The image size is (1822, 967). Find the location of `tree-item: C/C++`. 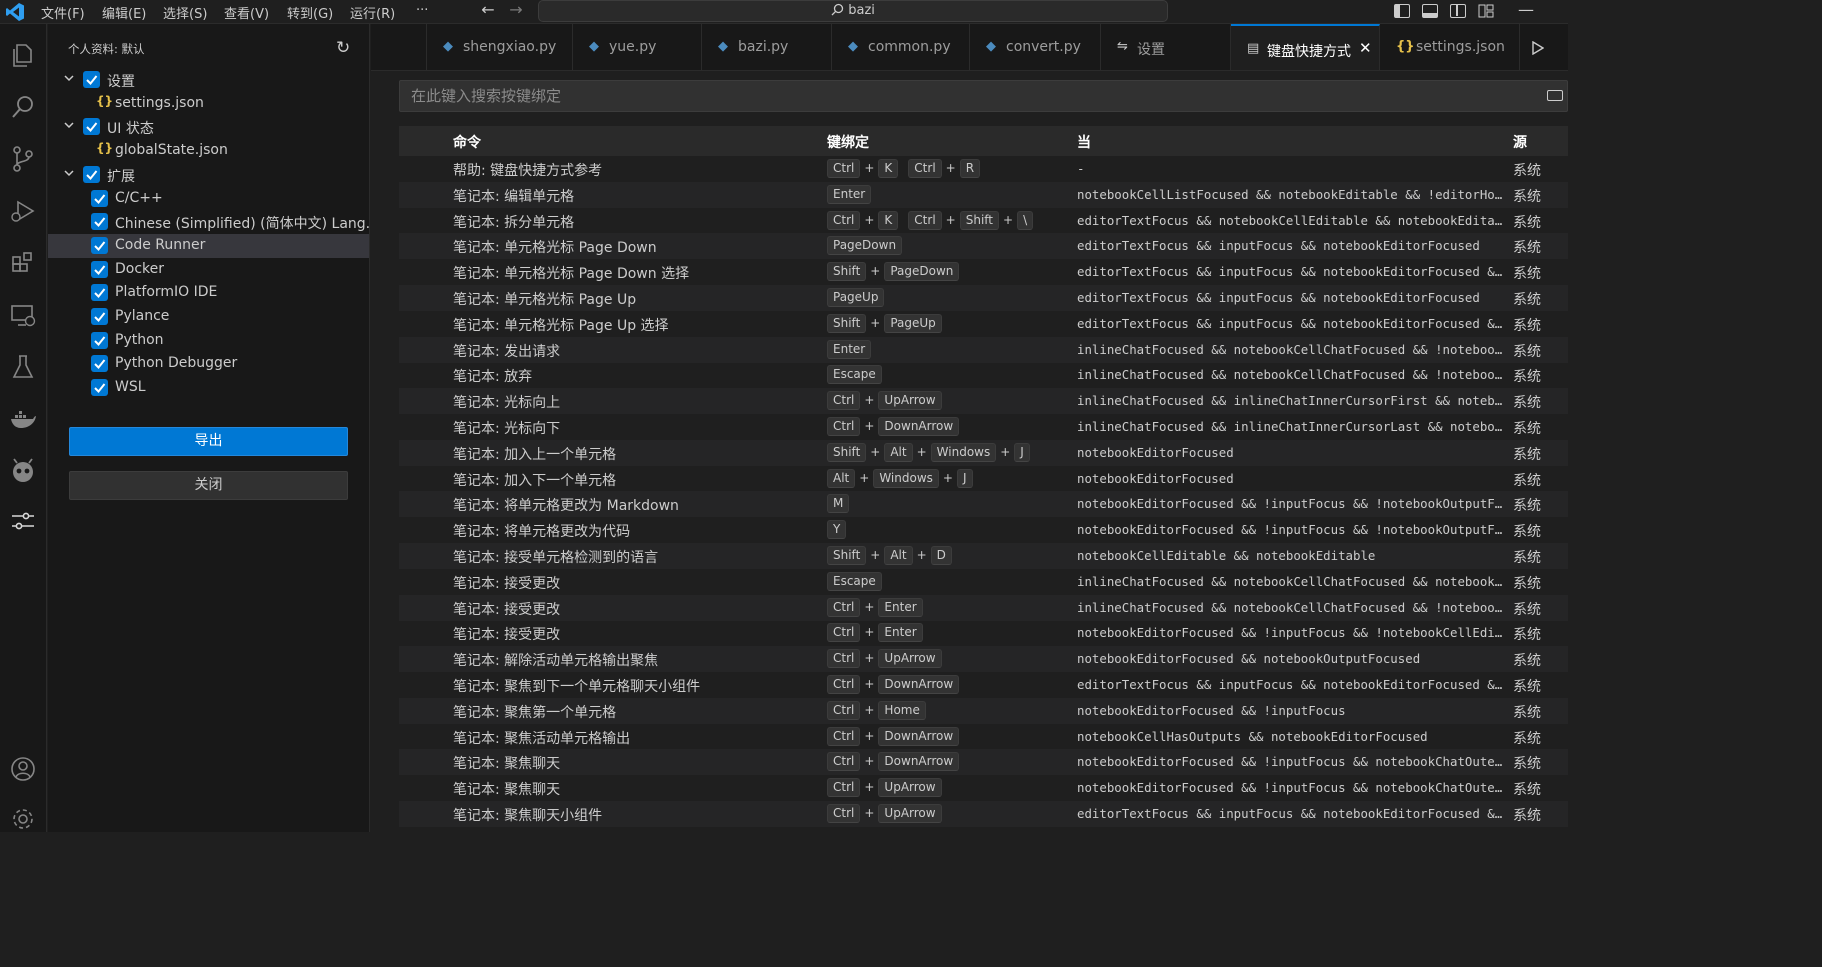

tree-item: C/C++ is located at coordinates (208, 199).